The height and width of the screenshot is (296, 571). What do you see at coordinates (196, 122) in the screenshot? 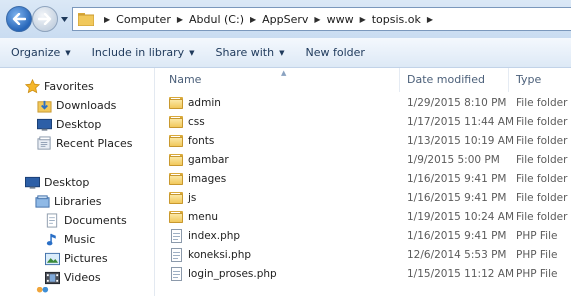
I see `file-name: css` at bounding box center [196, 122].